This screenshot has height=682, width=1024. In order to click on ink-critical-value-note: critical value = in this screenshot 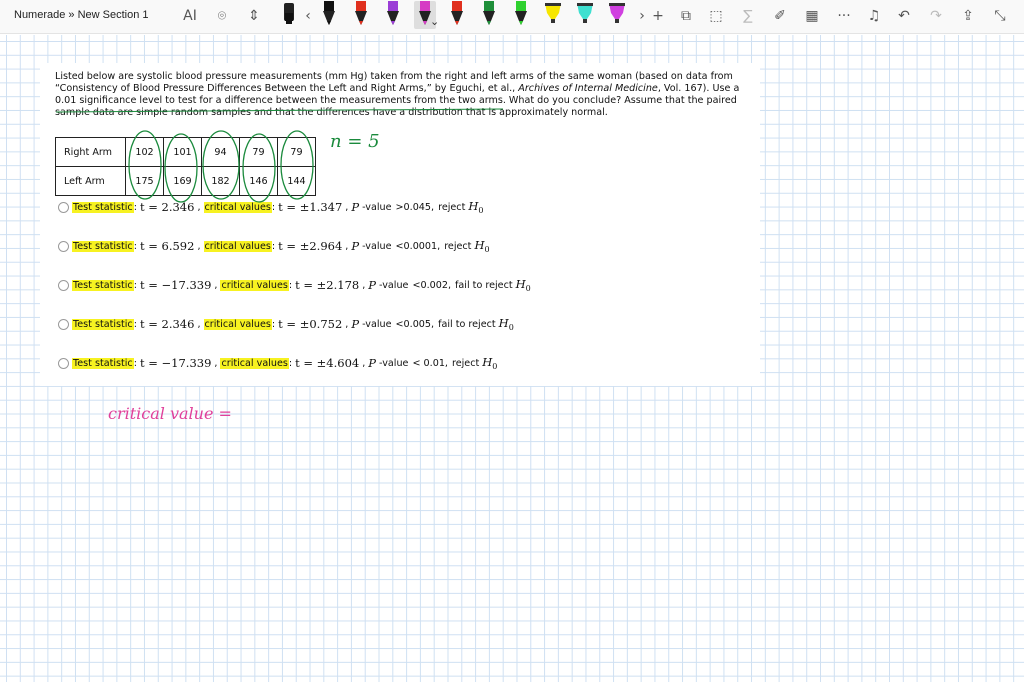, I will do `click(170, 413)`.